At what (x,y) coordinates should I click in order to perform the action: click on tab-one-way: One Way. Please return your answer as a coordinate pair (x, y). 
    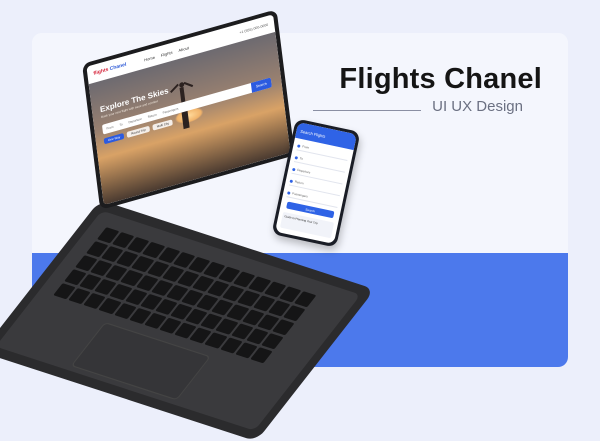
    Looking at the image, I should click on (114, 138).